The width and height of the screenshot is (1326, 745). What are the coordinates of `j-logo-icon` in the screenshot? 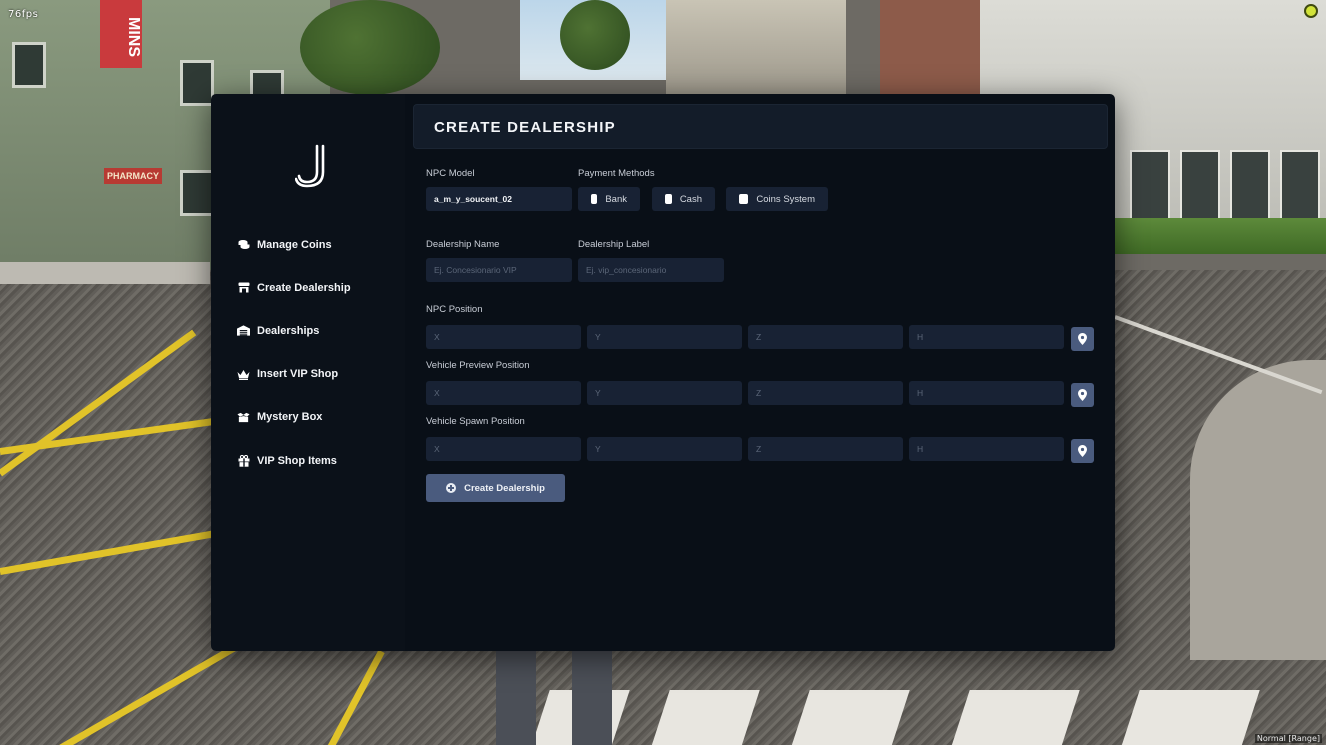 It's located at (310, 166).